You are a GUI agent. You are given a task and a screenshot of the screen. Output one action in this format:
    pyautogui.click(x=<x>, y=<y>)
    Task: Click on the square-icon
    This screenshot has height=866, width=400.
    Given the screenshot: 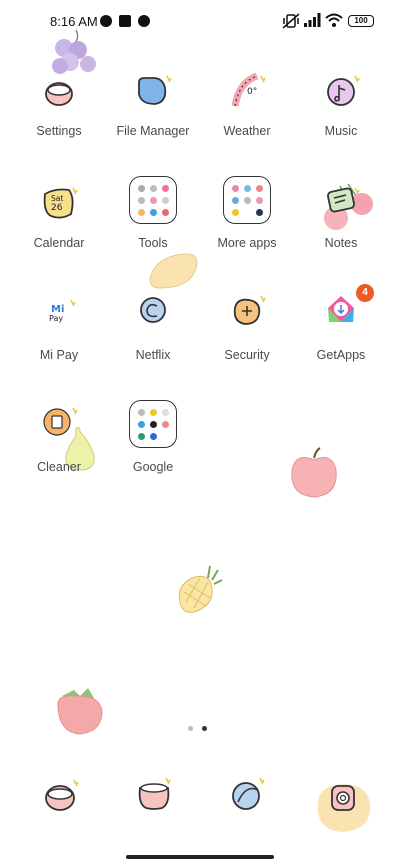 What is the action you would take?
    pyautogui.click(x=125, y=21)
    